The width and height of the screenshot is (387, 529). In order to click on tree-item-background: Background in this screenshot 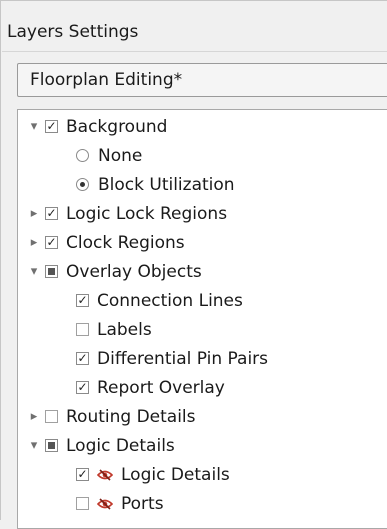, I will do `click(97, 126)`.